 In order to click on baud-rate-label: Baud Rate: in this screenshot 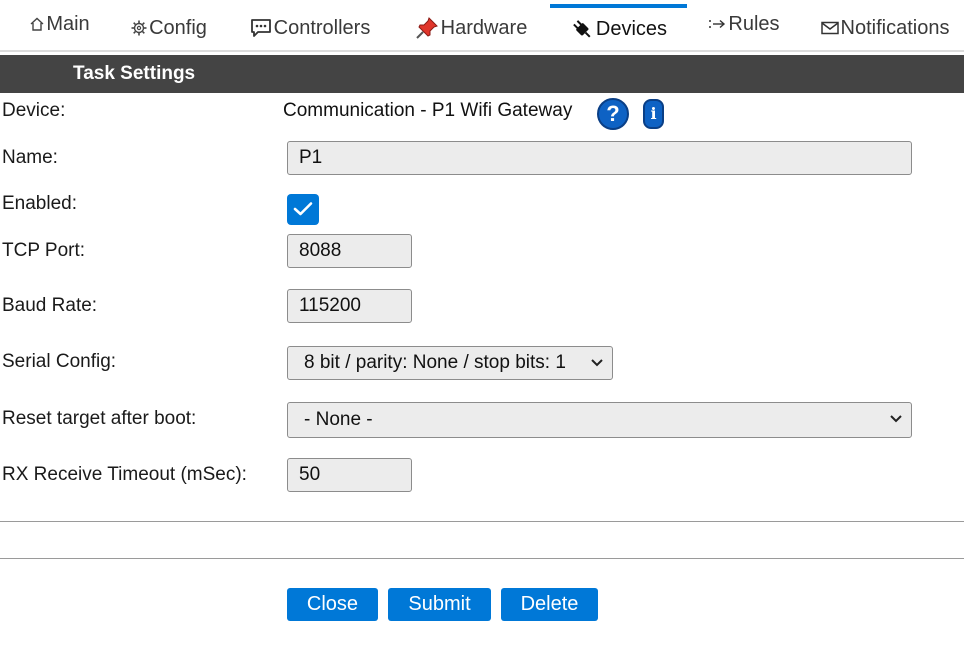, I will do `click(50, 305)`.